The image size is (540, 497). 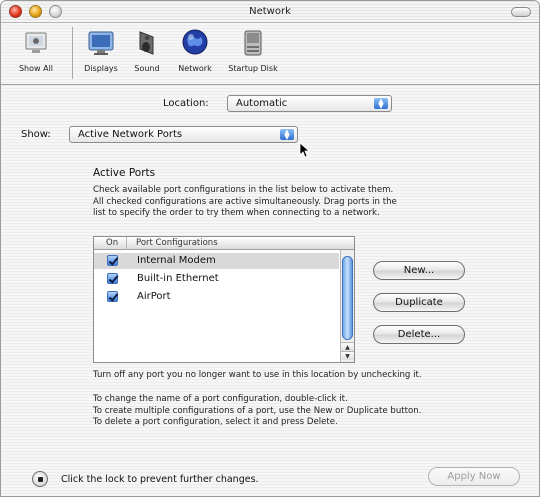 What do you see at coordinates (347, 355) in the screenshot?
I see `scroll-down-arrow-icon: ▼` at bounding box center [347, 355].